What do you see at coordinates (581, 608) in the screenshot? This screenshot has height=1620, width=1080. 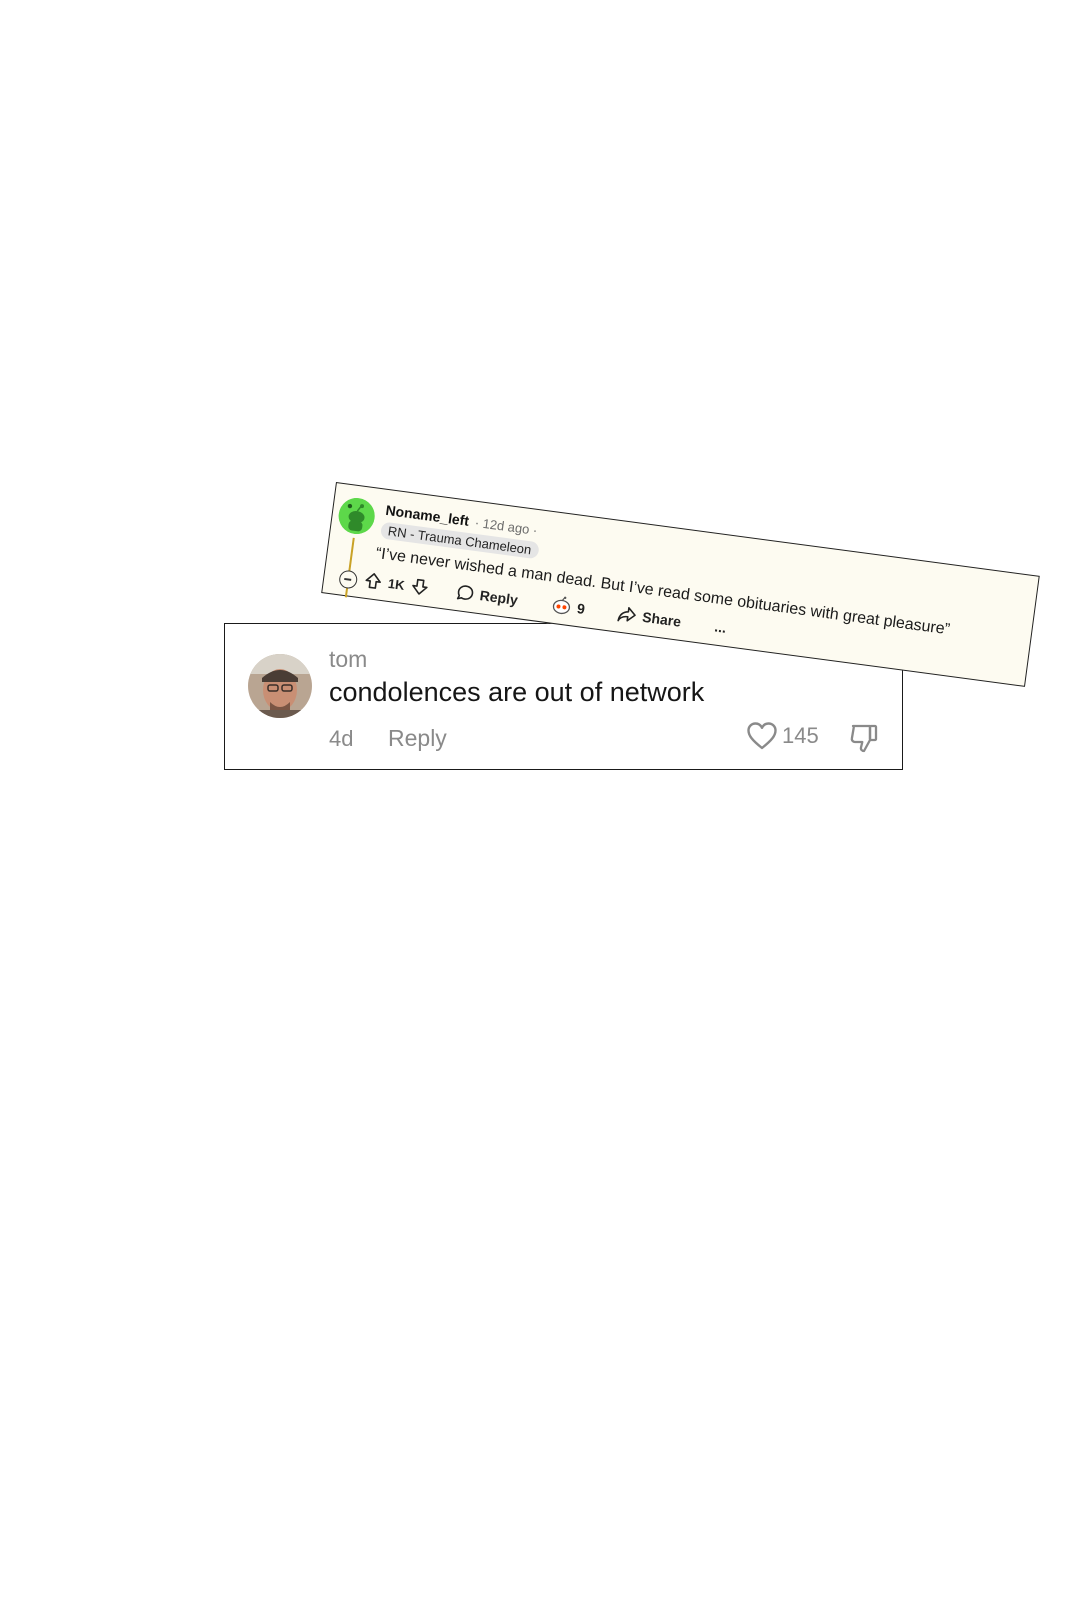 I see `award-count: 9` at bounding box center [581, 608].